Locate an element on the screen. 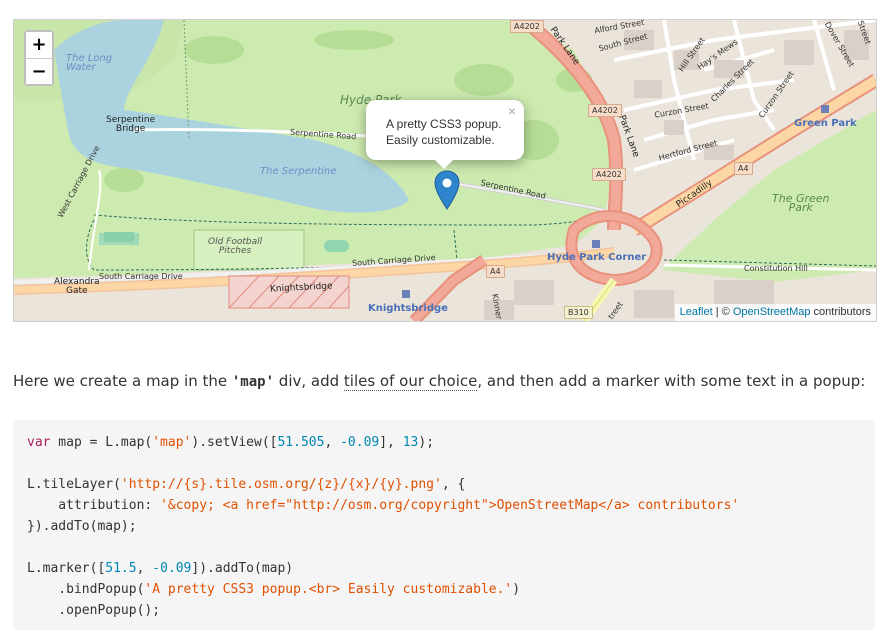 This screenshot has width=887, height=643. code-text: .openPopup(); is located at coordinates (94, 610).